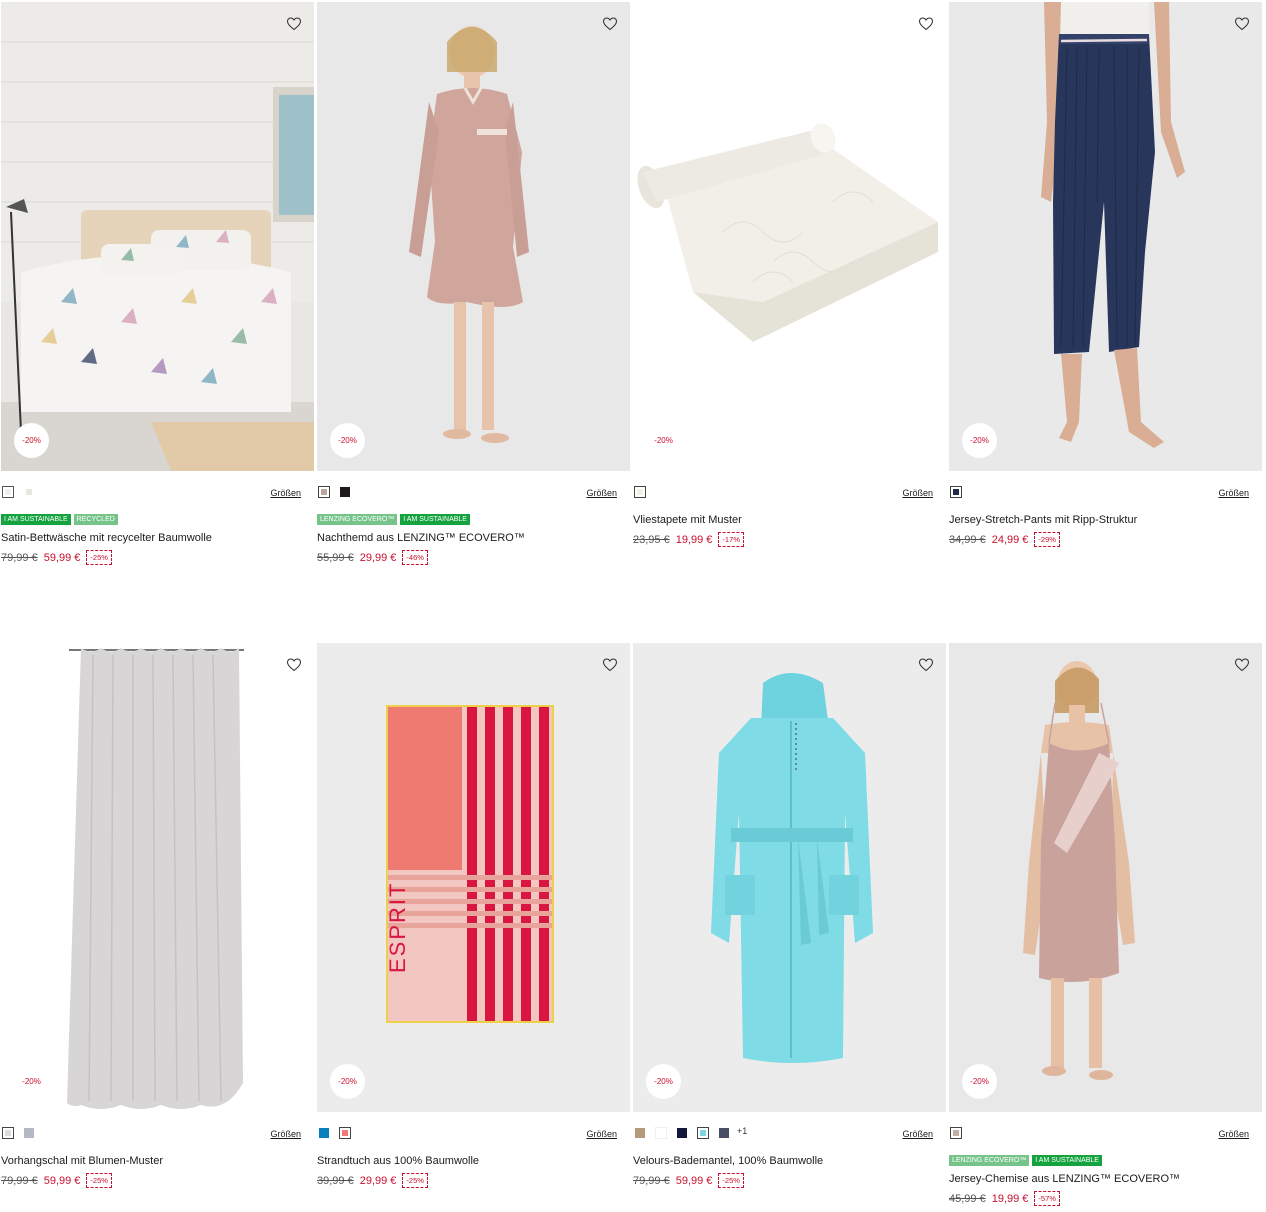 The height and width of the screenshot is (1212, 1266). What do you see at coordinates (651, 539) in the screenshot?
I see `old-price: 23,95 €` at bounding box center [651, 539].